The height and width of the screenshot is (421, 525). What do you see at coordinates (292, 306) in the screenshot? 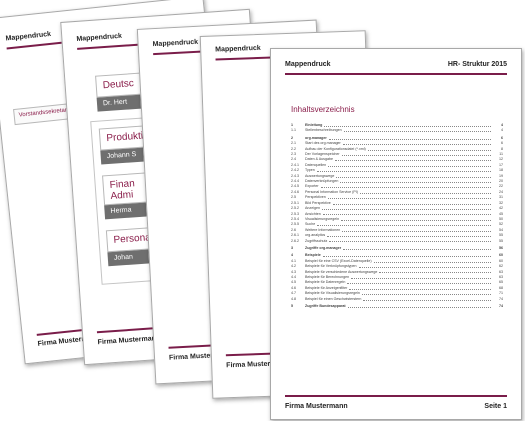
I see `toc-number: 5` at bounding box center [292, 306].